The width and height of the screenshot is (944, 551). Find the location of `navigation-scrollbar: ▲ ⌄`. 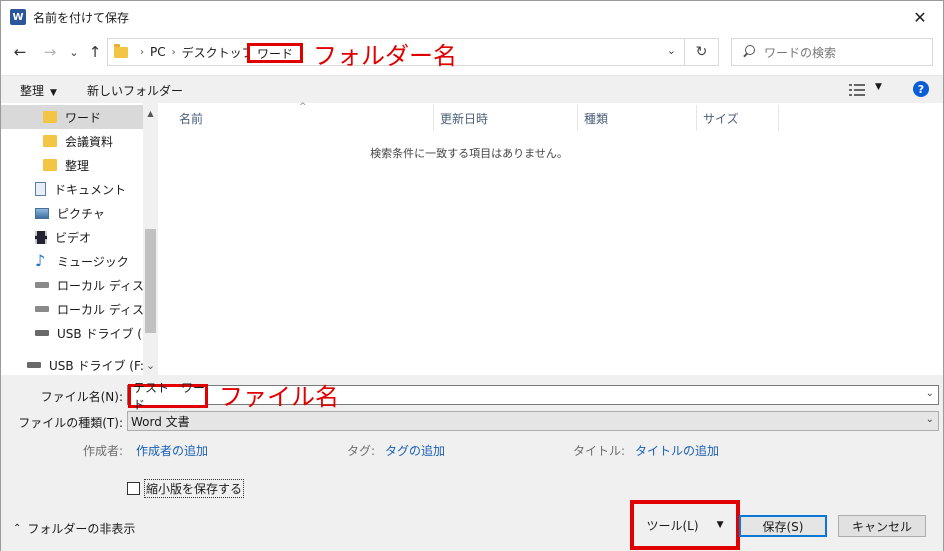

navigation-scrollbar: ▲ ⌄ is located at coordinates (150, 239).